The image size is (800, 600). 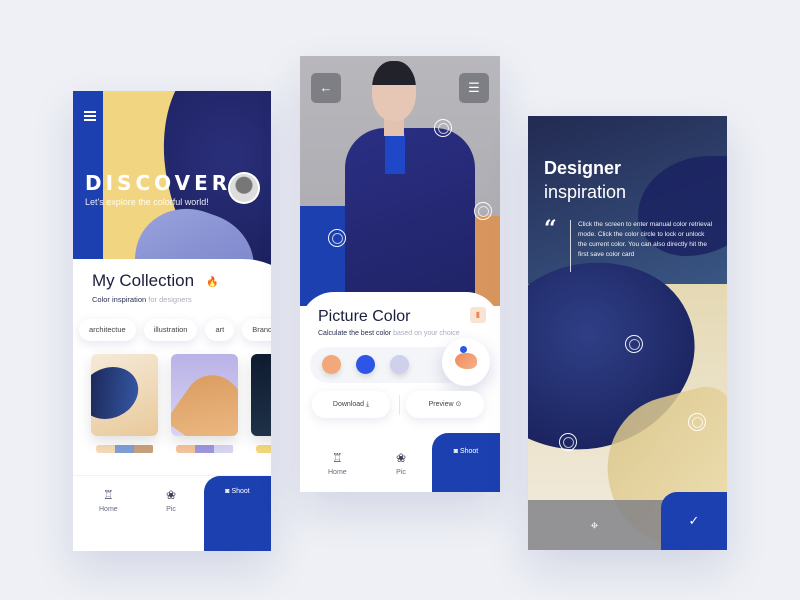 What do you see at coordinates (220, 330) in the screenshot?
I see `chip-art: art` at bounding box center [220, 330].